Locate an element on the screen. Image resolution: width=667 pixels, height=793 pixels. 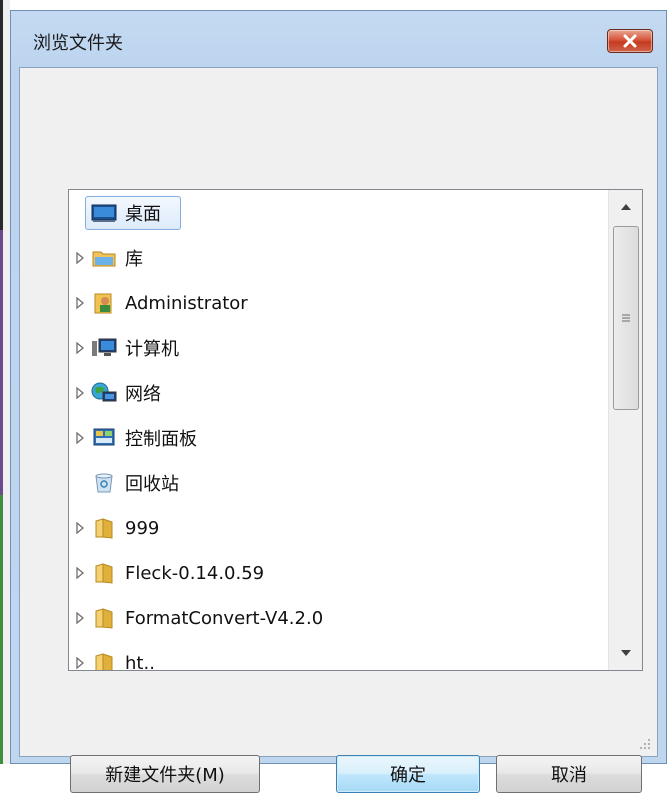
background-edge-green is located at coordinates (1, 629).